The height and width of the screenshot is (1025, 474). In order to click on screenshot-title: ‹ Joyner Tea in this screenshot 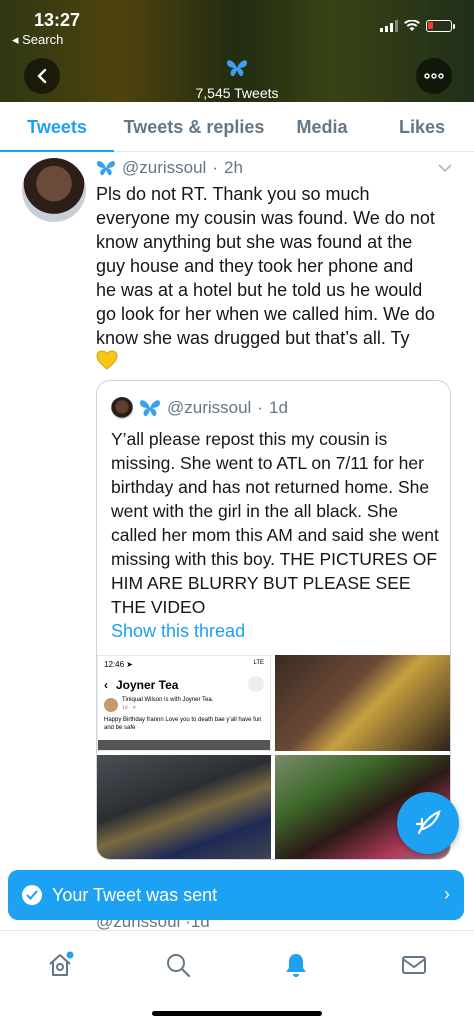, I will do `click(141, 685)`.